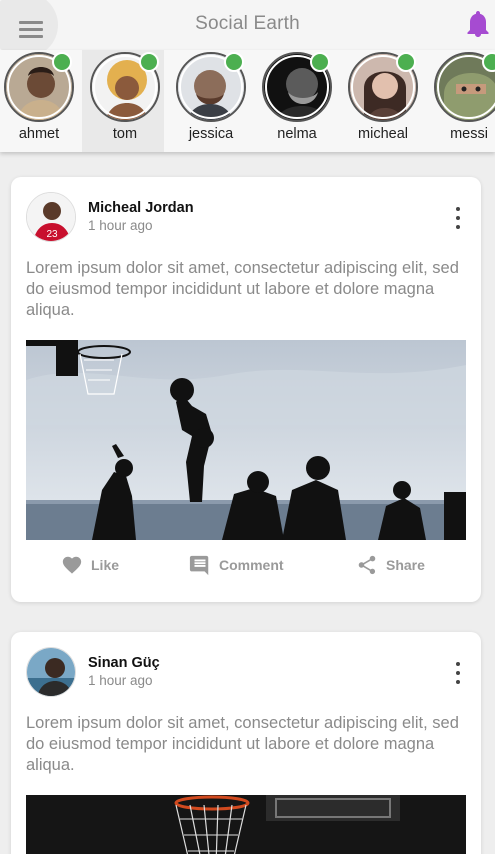 This screenshot has width=495, height=854. What do you see at coordinates (141, 208) in the screenshot?
I see `post-author: Micheal Jordan` at bounding box center [141, 208].